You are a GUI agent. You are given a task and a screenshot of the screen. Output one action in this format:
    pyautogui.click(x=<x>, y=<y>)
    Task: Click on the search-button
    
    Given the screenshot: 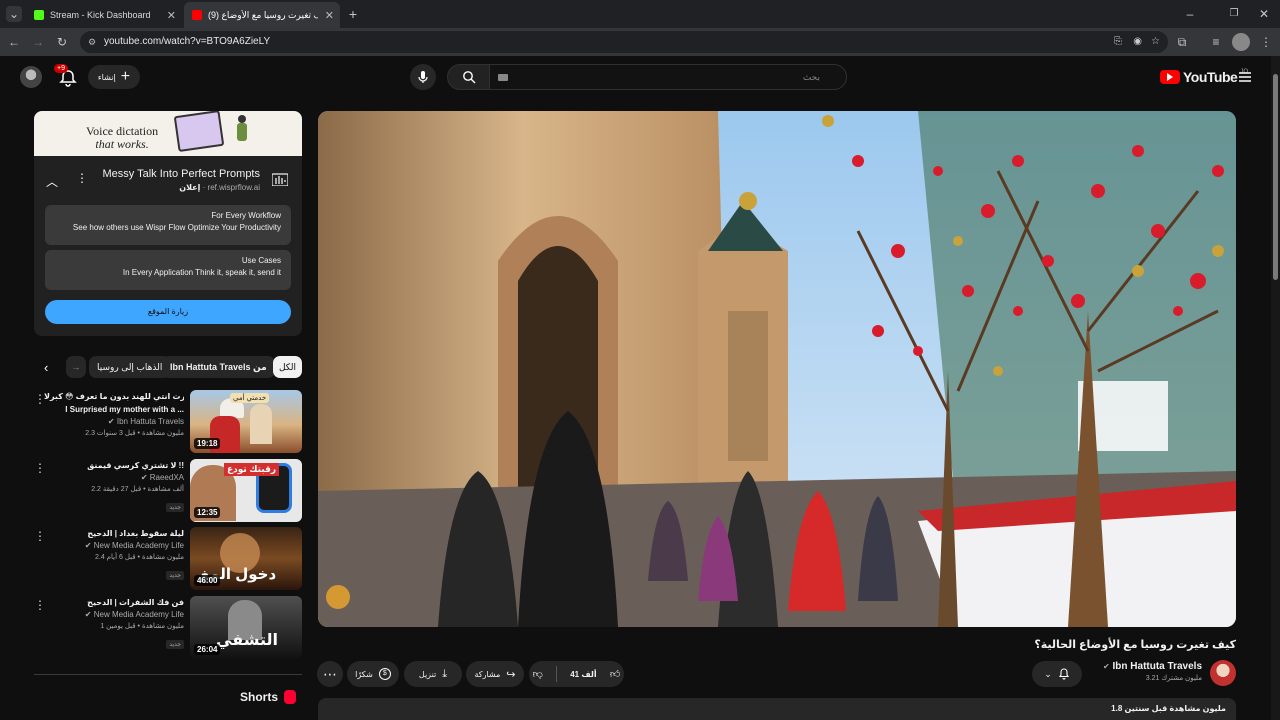 What is the action you would take?
    pyautogui.click(x=468, y=77)
    